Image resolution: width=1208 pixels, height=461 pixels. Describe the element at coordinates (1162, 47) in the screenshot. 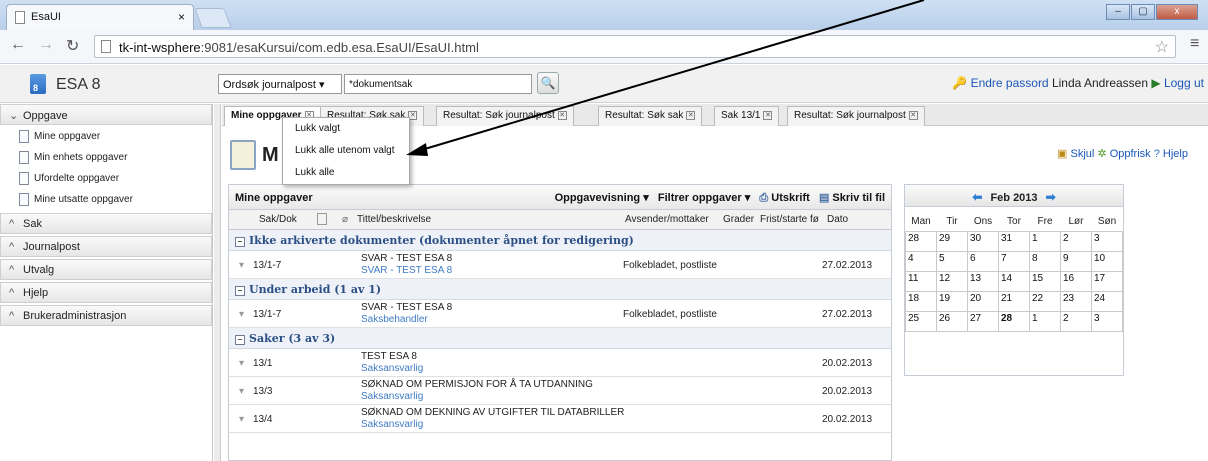

I see `bookmark-star-icon: ☆` at that location.